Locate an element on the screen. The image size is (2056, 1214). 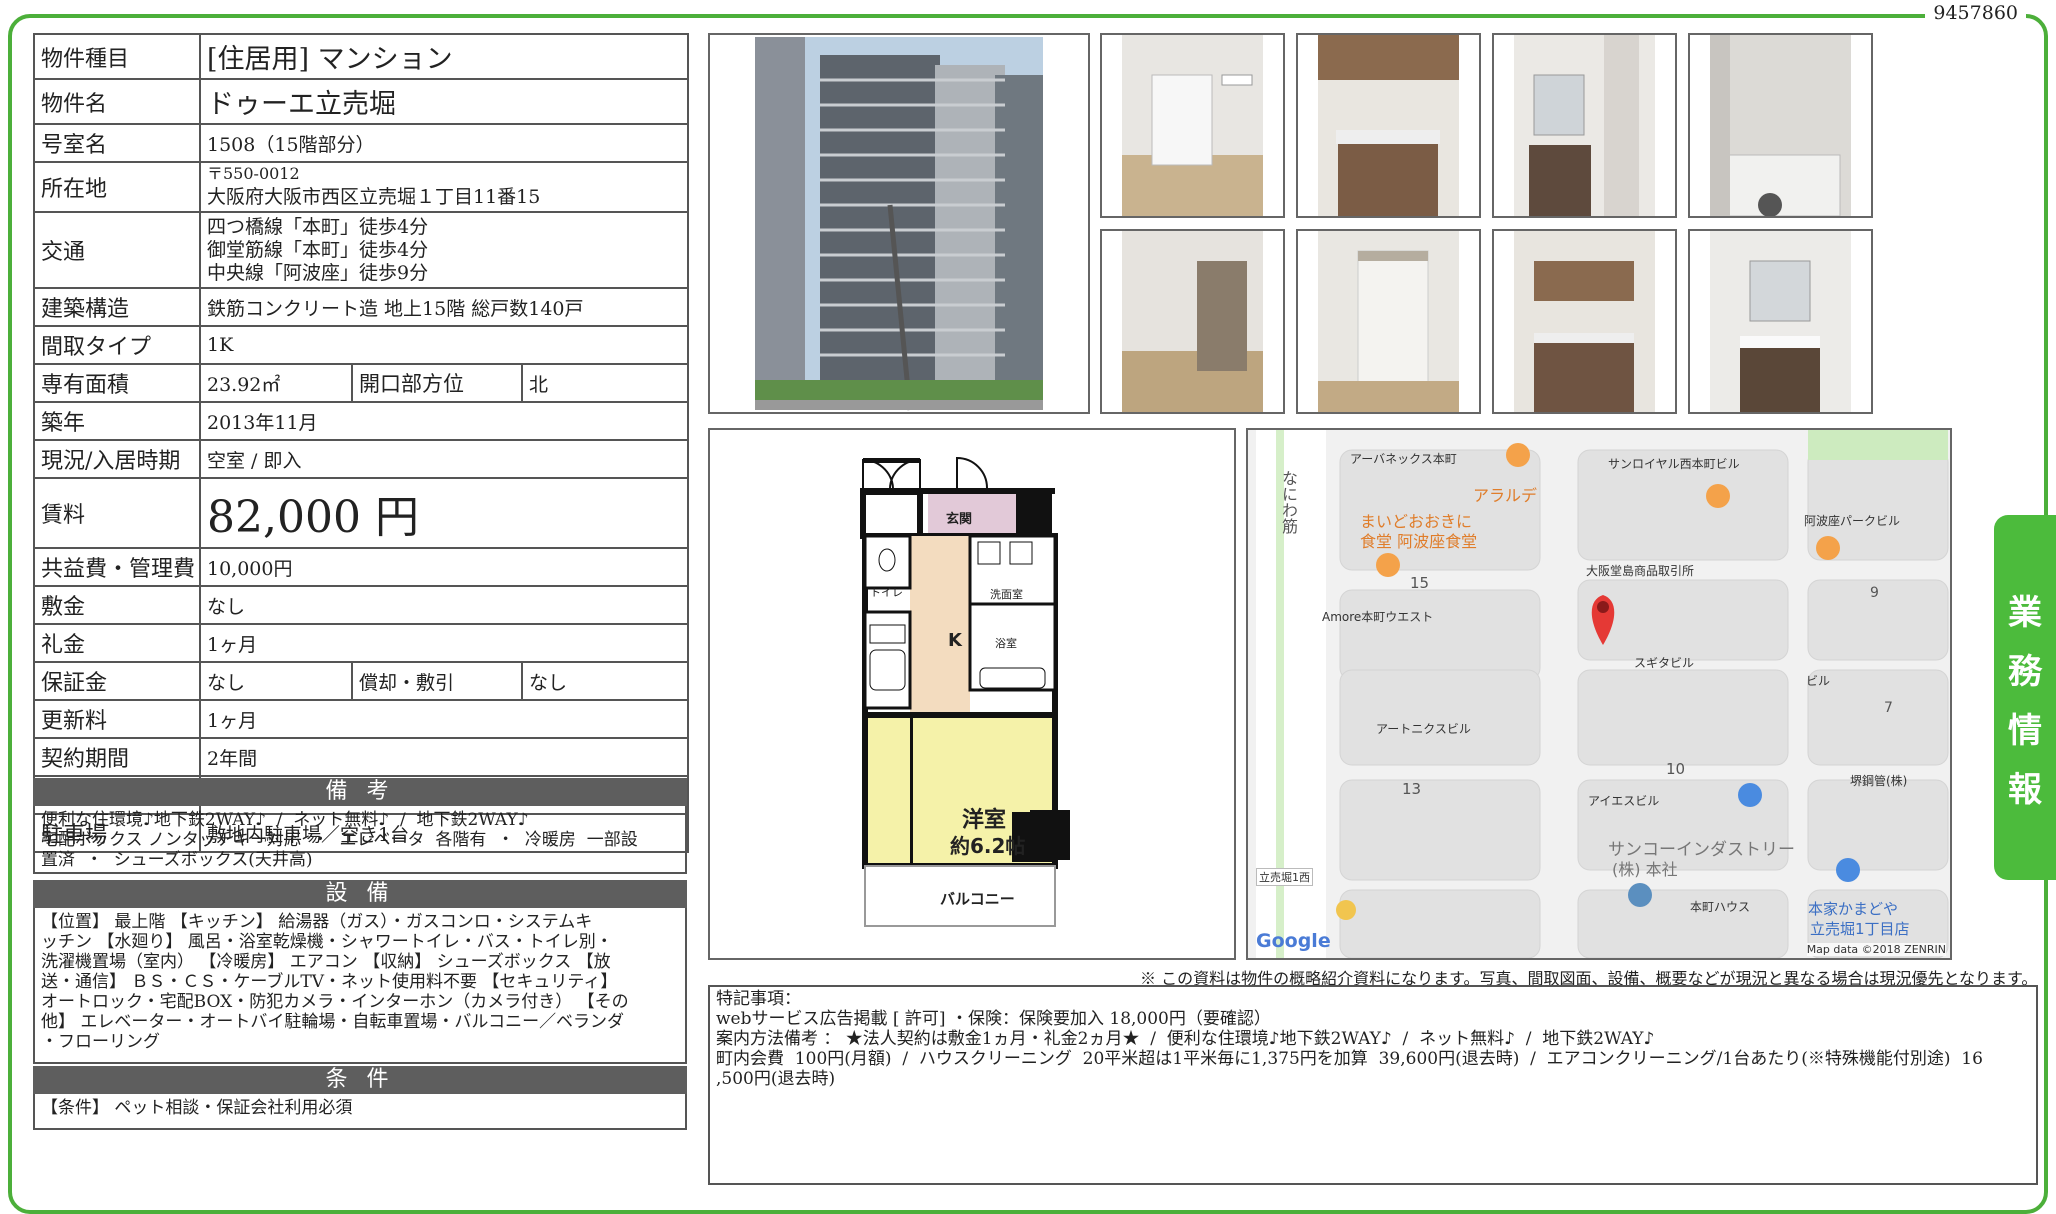
washroom-label: 洗面室 is located at coordinates (1006, 594).